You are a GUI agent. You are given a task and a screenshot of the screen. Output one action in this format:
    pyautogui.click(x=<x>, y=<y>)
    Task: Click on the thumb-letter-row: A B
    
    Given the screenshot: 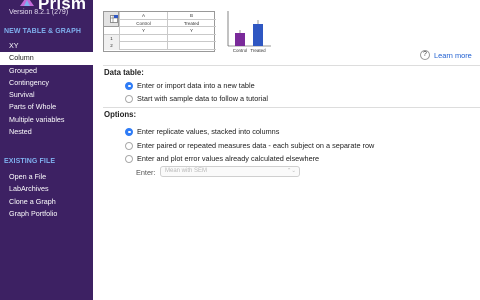 What is the action you would take?
    pyautogui.click(x=160, y=16)
    